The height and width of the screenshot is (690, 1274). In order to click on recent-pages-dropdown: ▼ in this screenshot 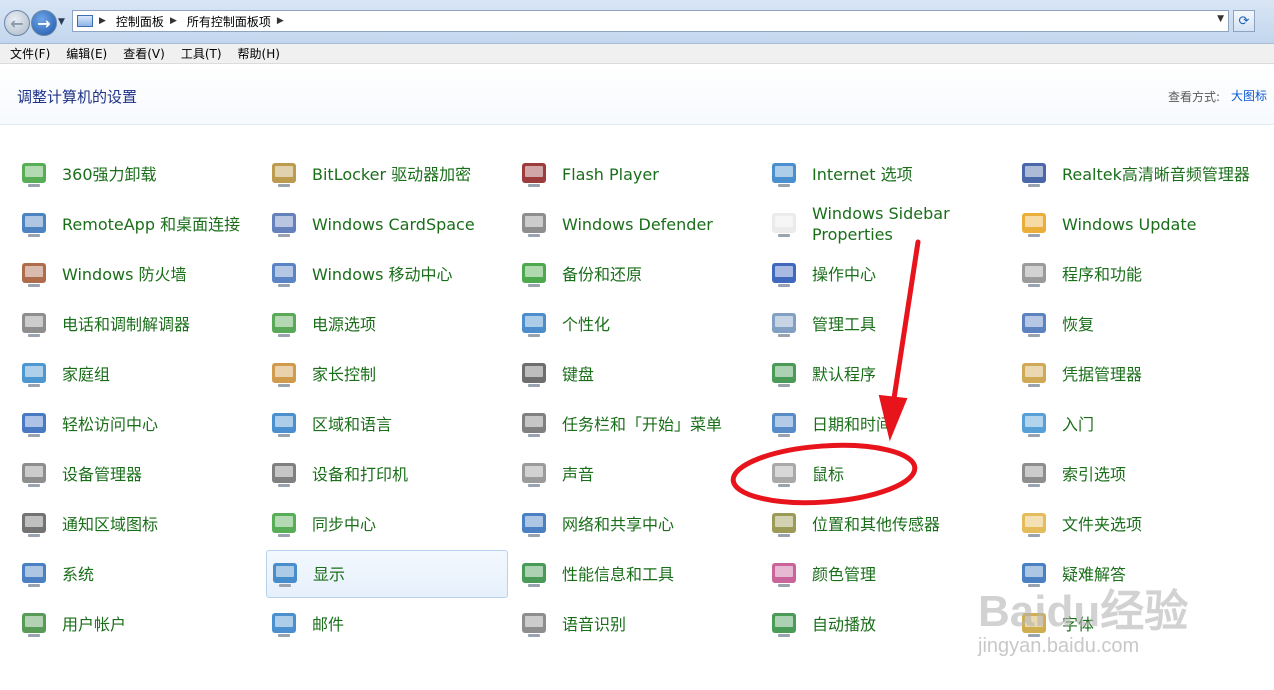, I will do `click(61, 22)`.